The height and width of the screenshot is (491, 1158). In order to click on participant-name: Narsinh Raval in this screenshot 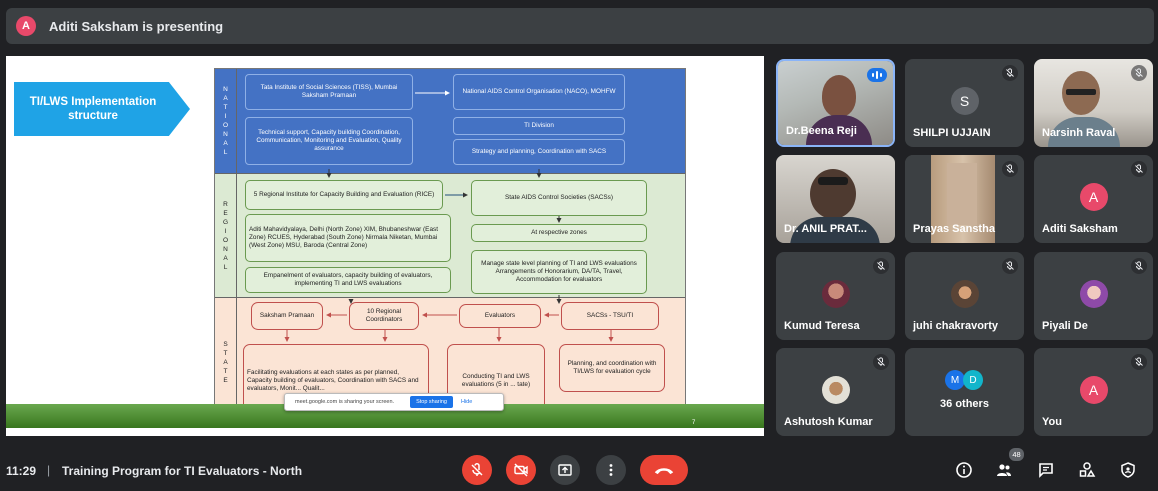, I will do `click(1079, 133)`.